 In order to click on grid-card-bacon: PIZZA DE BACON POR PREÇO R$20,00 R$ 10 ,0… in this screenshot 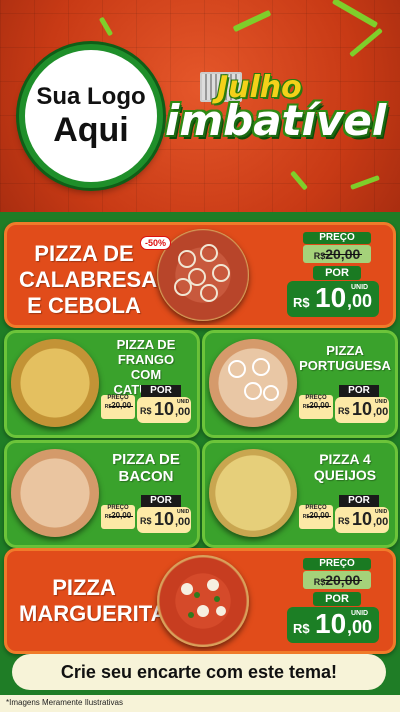, I will do `click(102, 494)`.